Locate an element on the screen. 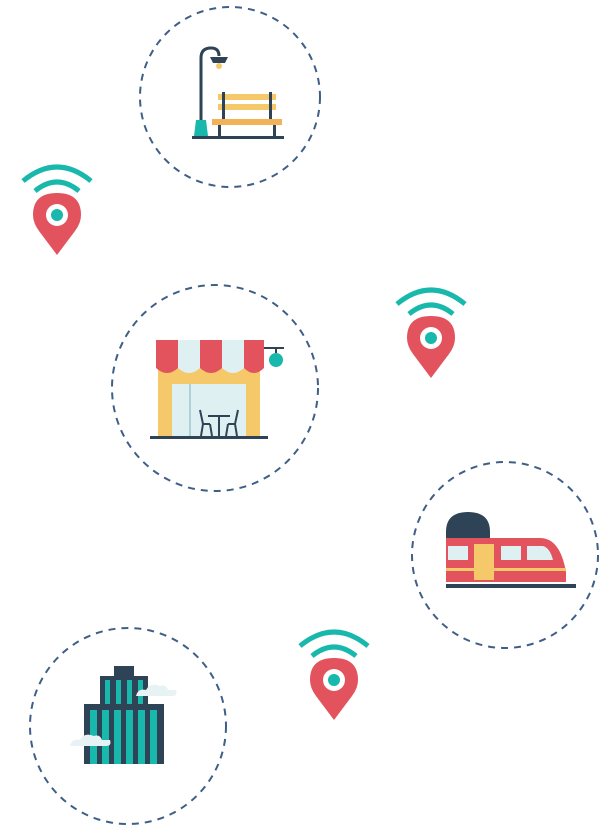 The width and height of the screenshot is (606, 828). train-icon is located at coordinates (511, 550).